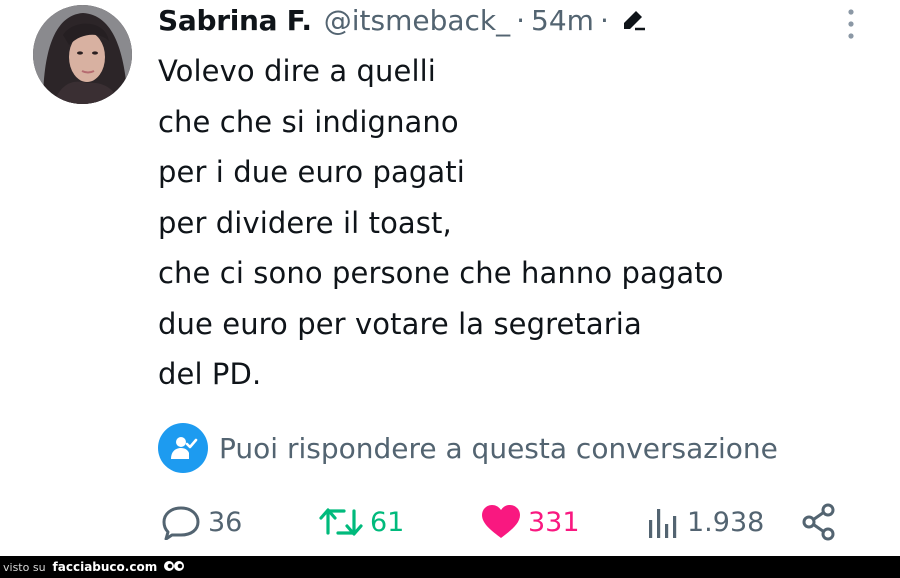  I want to click on author-name: Sabrina F., so click(235, 20).